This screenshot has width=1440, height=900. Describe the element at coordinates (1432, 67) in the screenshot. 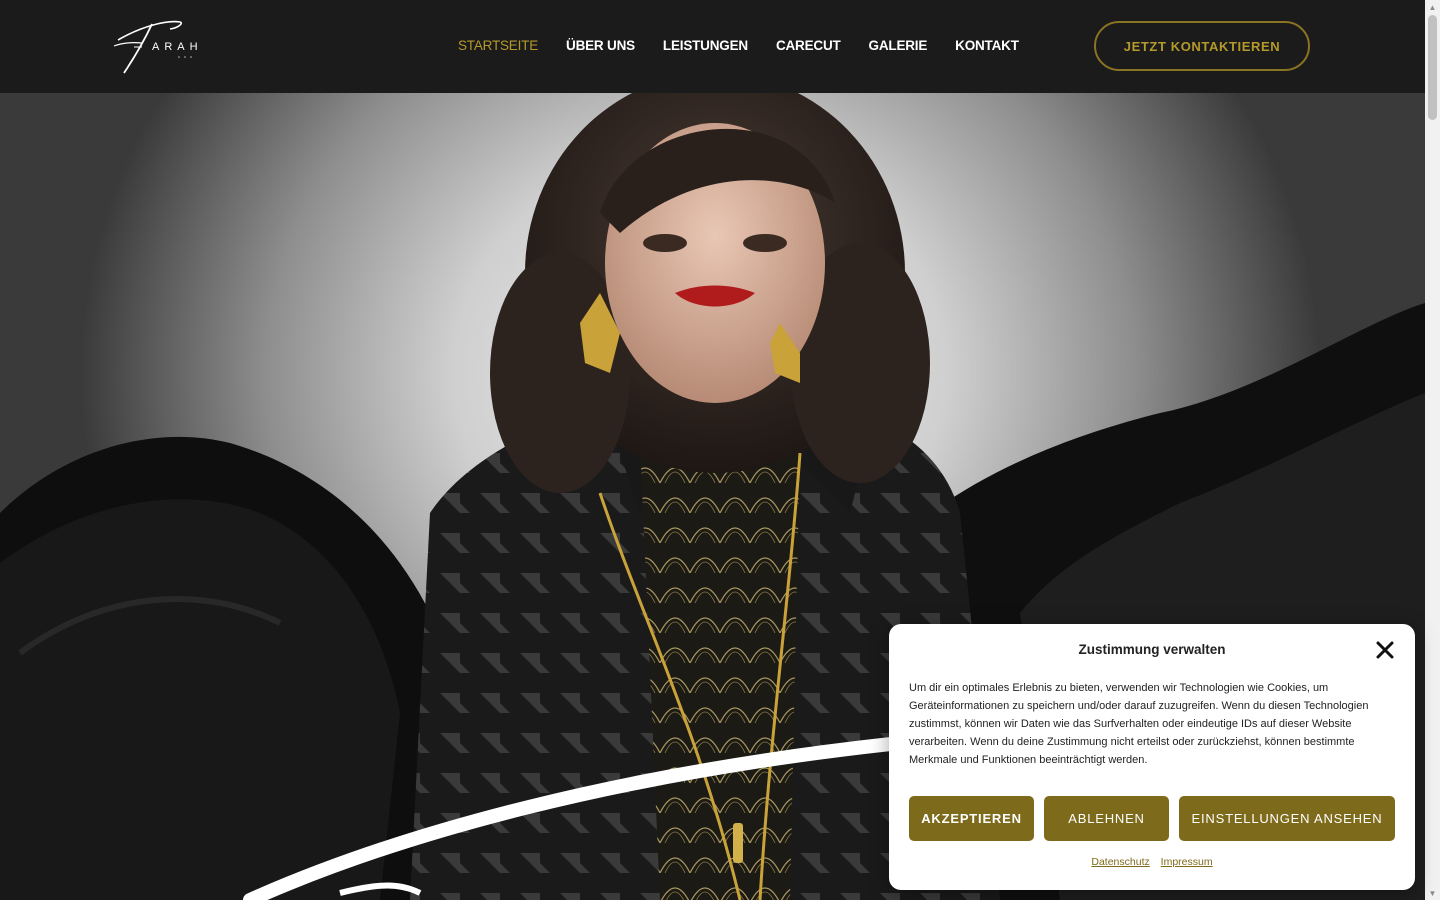

I see `scrollbar-thumb` at that location.